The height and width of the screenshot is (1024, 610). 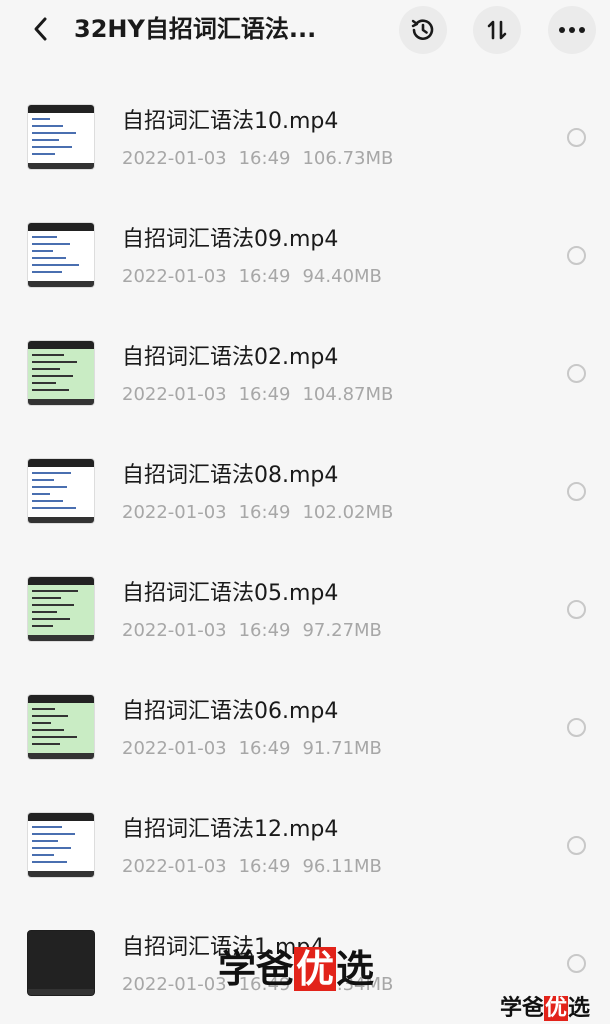 I want to click on list-item: 自招词汇语法09.mp4 2022-01-03 16:49 94.40MB, so click(x=305, y=239).